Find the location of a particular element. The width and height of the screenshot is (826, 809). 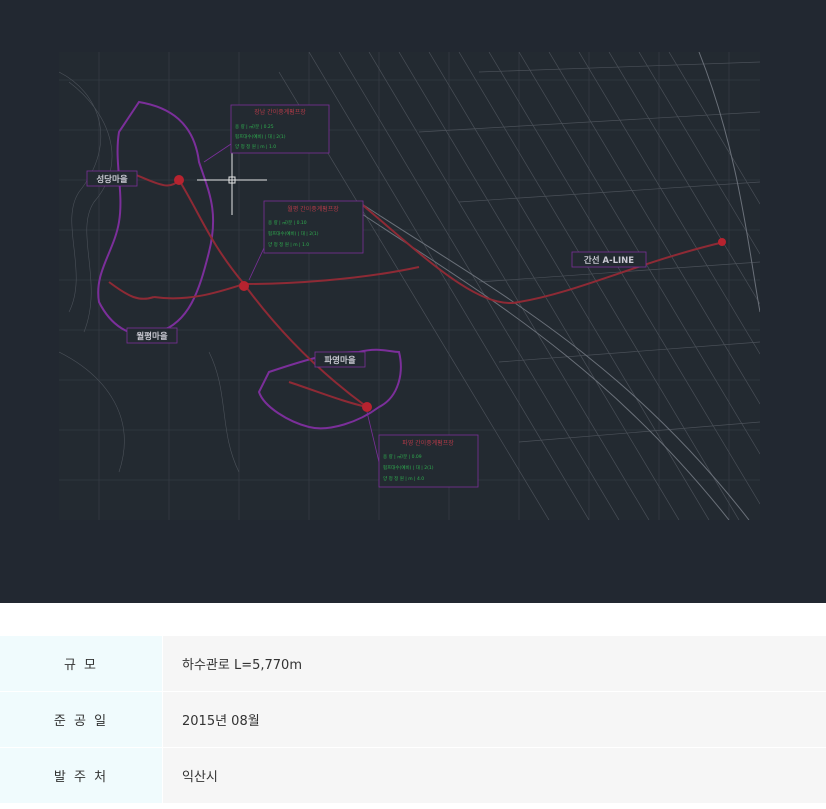

info-key-scale: 규 모 is located at coordinates (81, 664).